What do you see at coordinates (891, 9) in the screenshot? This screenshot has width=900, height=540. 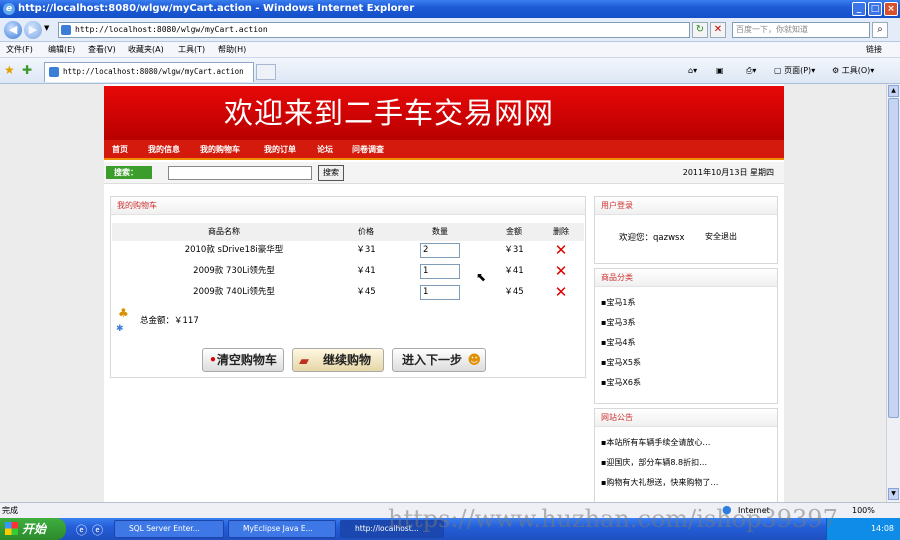 I see `close-button: ×` at bounding box center [891, 9].